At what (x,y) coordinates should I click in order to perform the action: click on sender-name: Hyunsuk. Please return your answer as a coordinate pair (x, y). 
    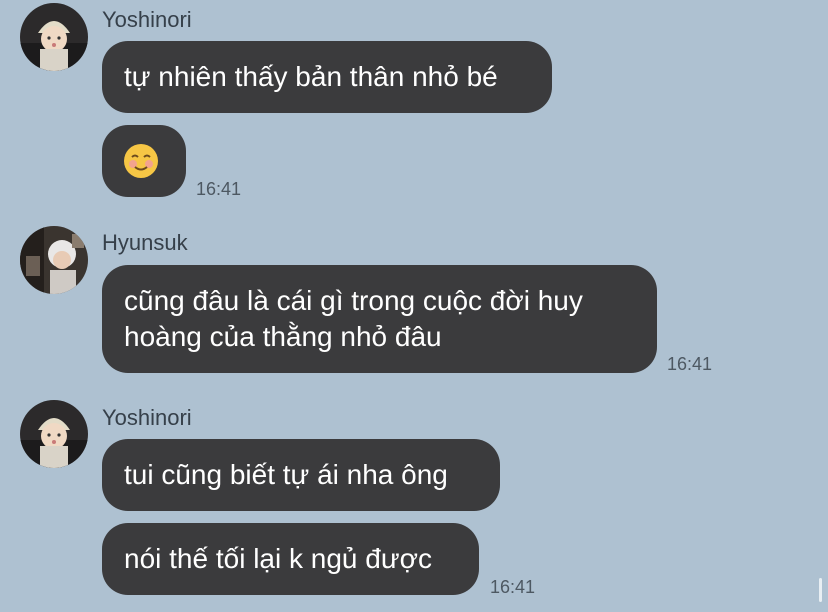
    Looking at the image, I should click on (145, 242).